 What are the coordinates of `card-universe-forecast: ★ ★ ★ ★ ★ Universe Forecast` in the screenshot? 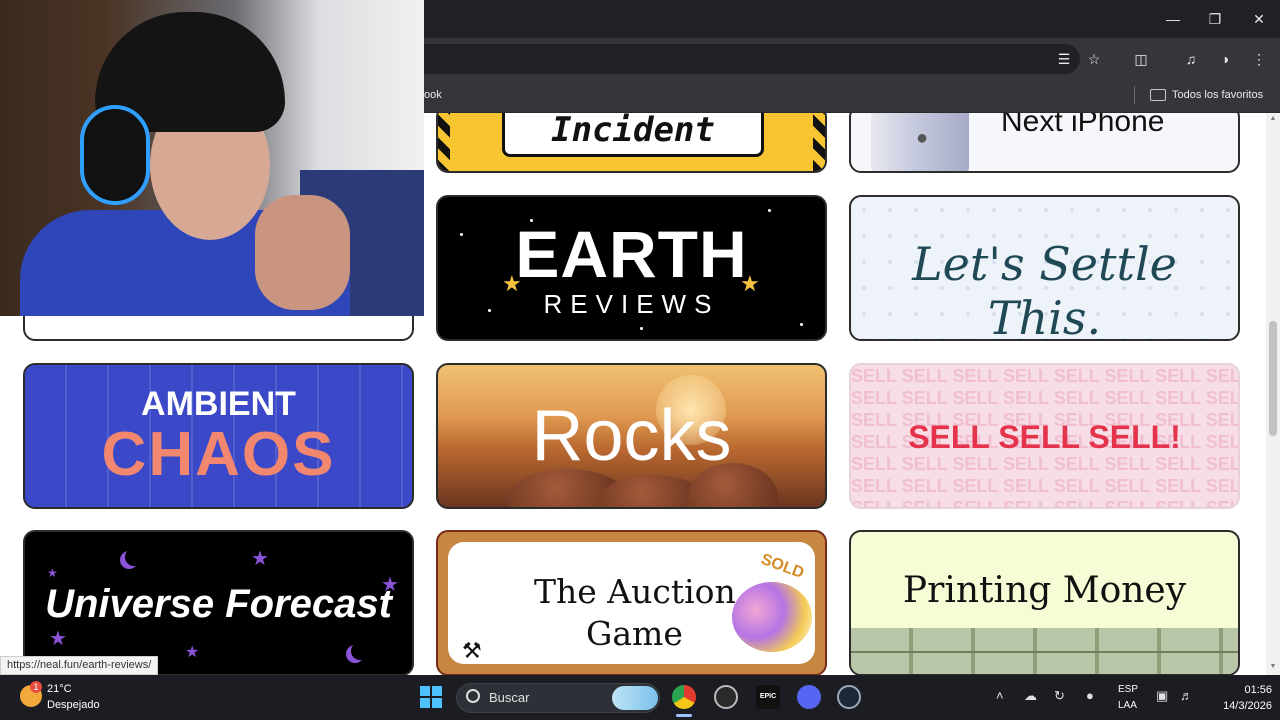 It's located at (218, 602).